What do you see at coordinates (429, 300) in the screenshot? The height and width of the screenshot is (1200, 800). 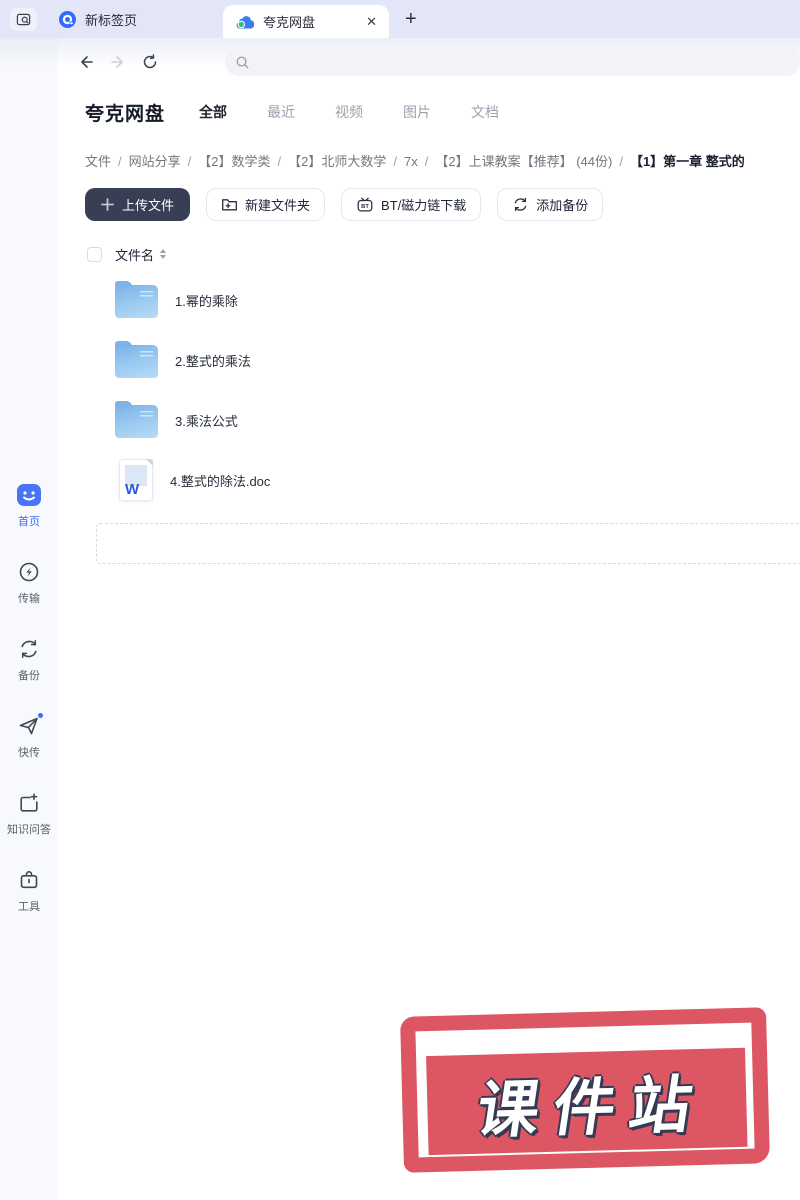 I see `file-row: 1.幂的乘除` at bounding box center [429, 300].